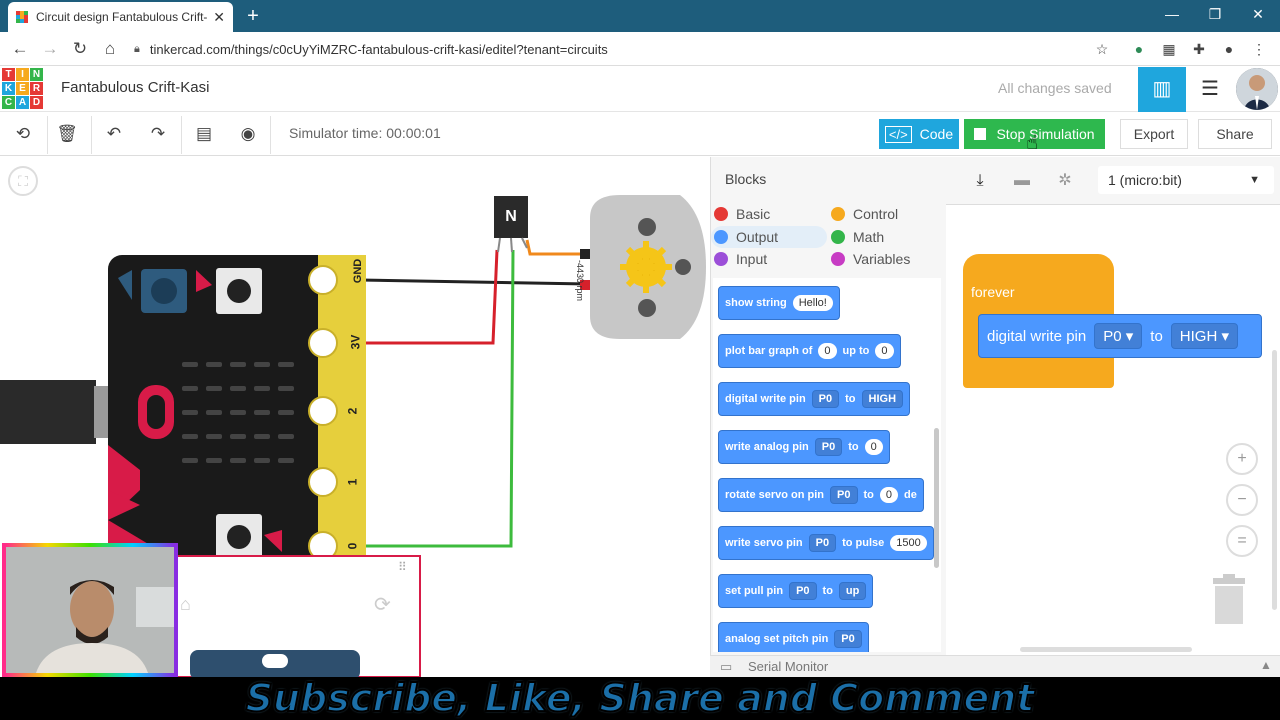 The height and width of the screenshot is (720, 1280). I want to click on code-label: Code, so click(936, 134).